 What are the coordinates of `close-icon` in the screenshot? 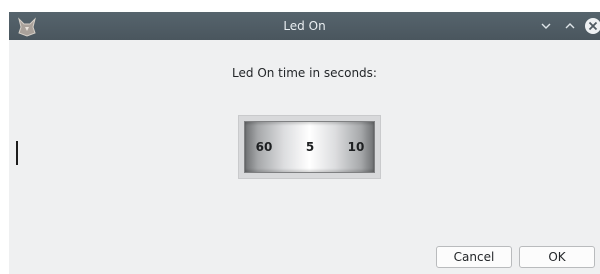 It's located at (592, 26).